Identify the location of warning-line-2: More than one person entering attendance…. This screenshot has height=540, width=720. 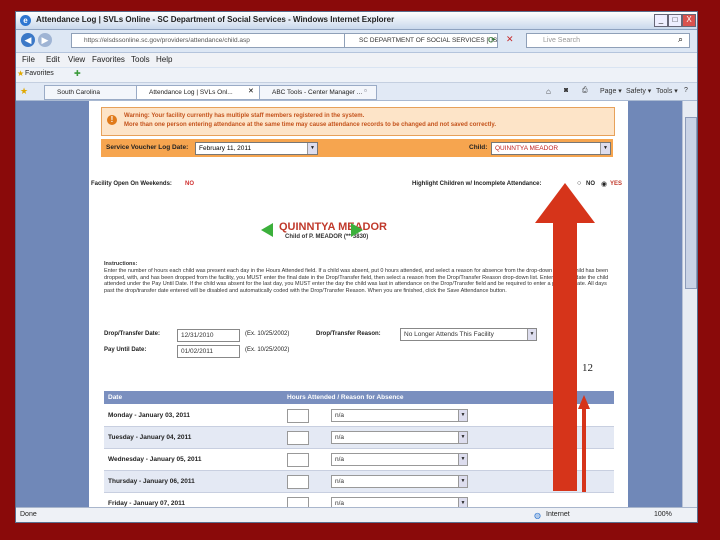
(310, 125).